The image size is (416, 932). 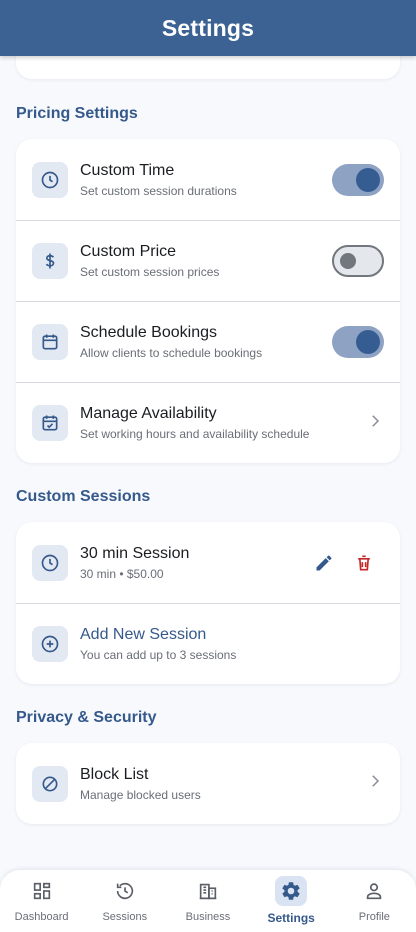 What do you see at coordinates (358, 261) in the screenshot?
I see `custom-price-toggle` at bounding box center [358, 261].